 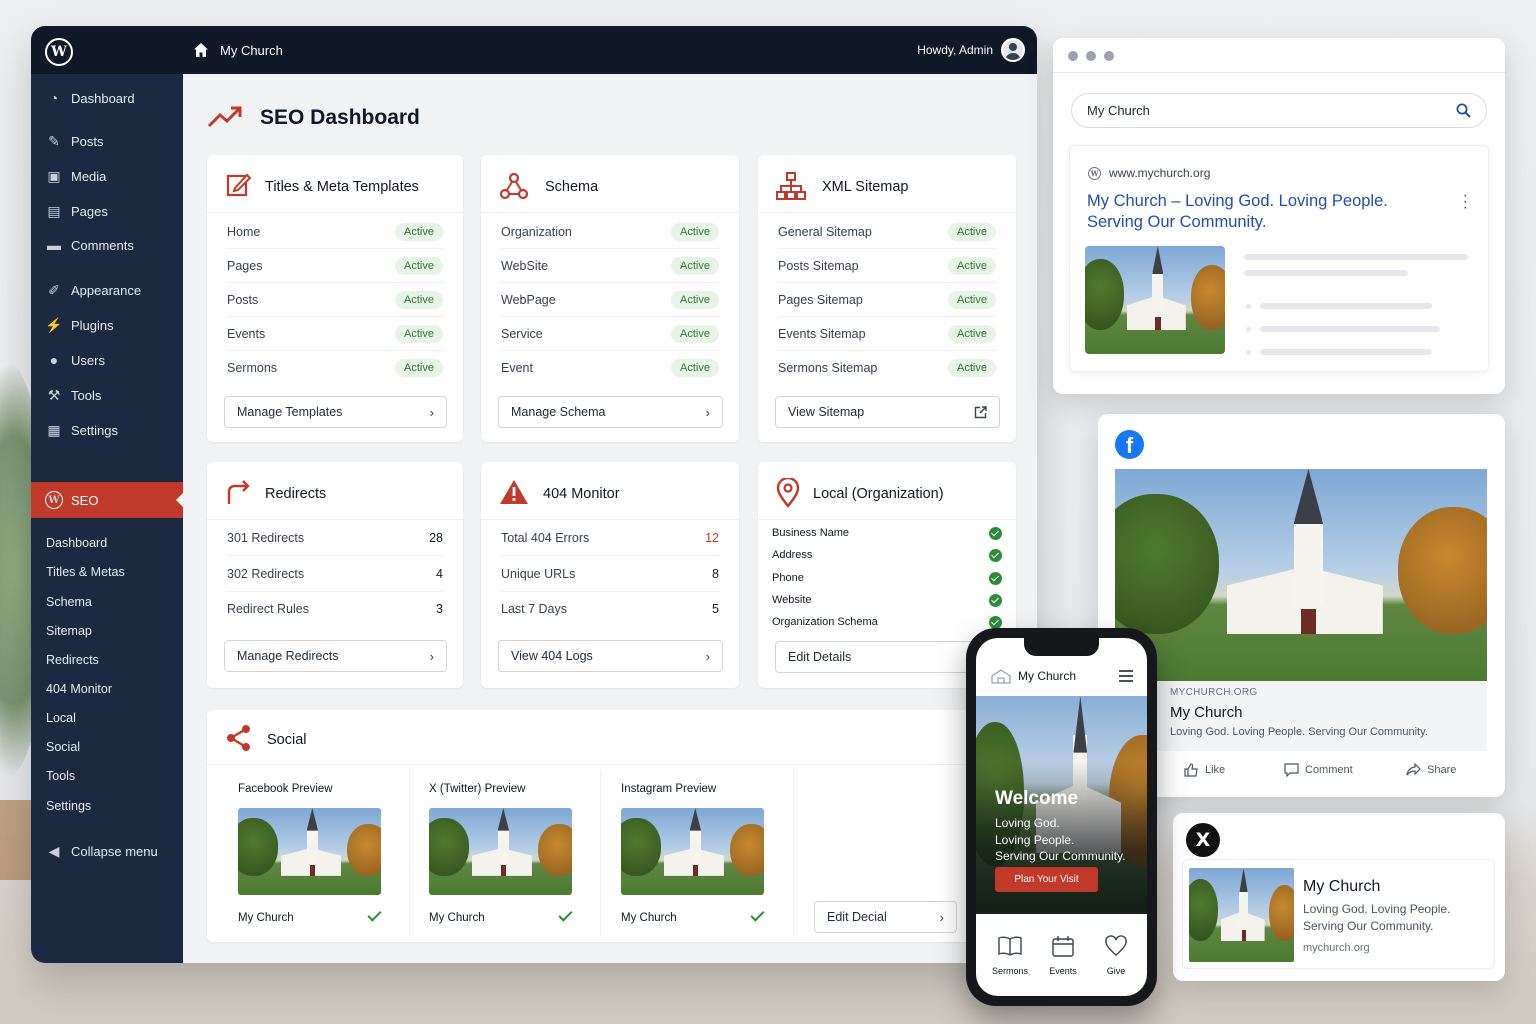 What do you see at coordinates (107, 245) in the screenshot?
I see `sidebar-item-comments: ▬ Comments` at bounding box center [107, 245].